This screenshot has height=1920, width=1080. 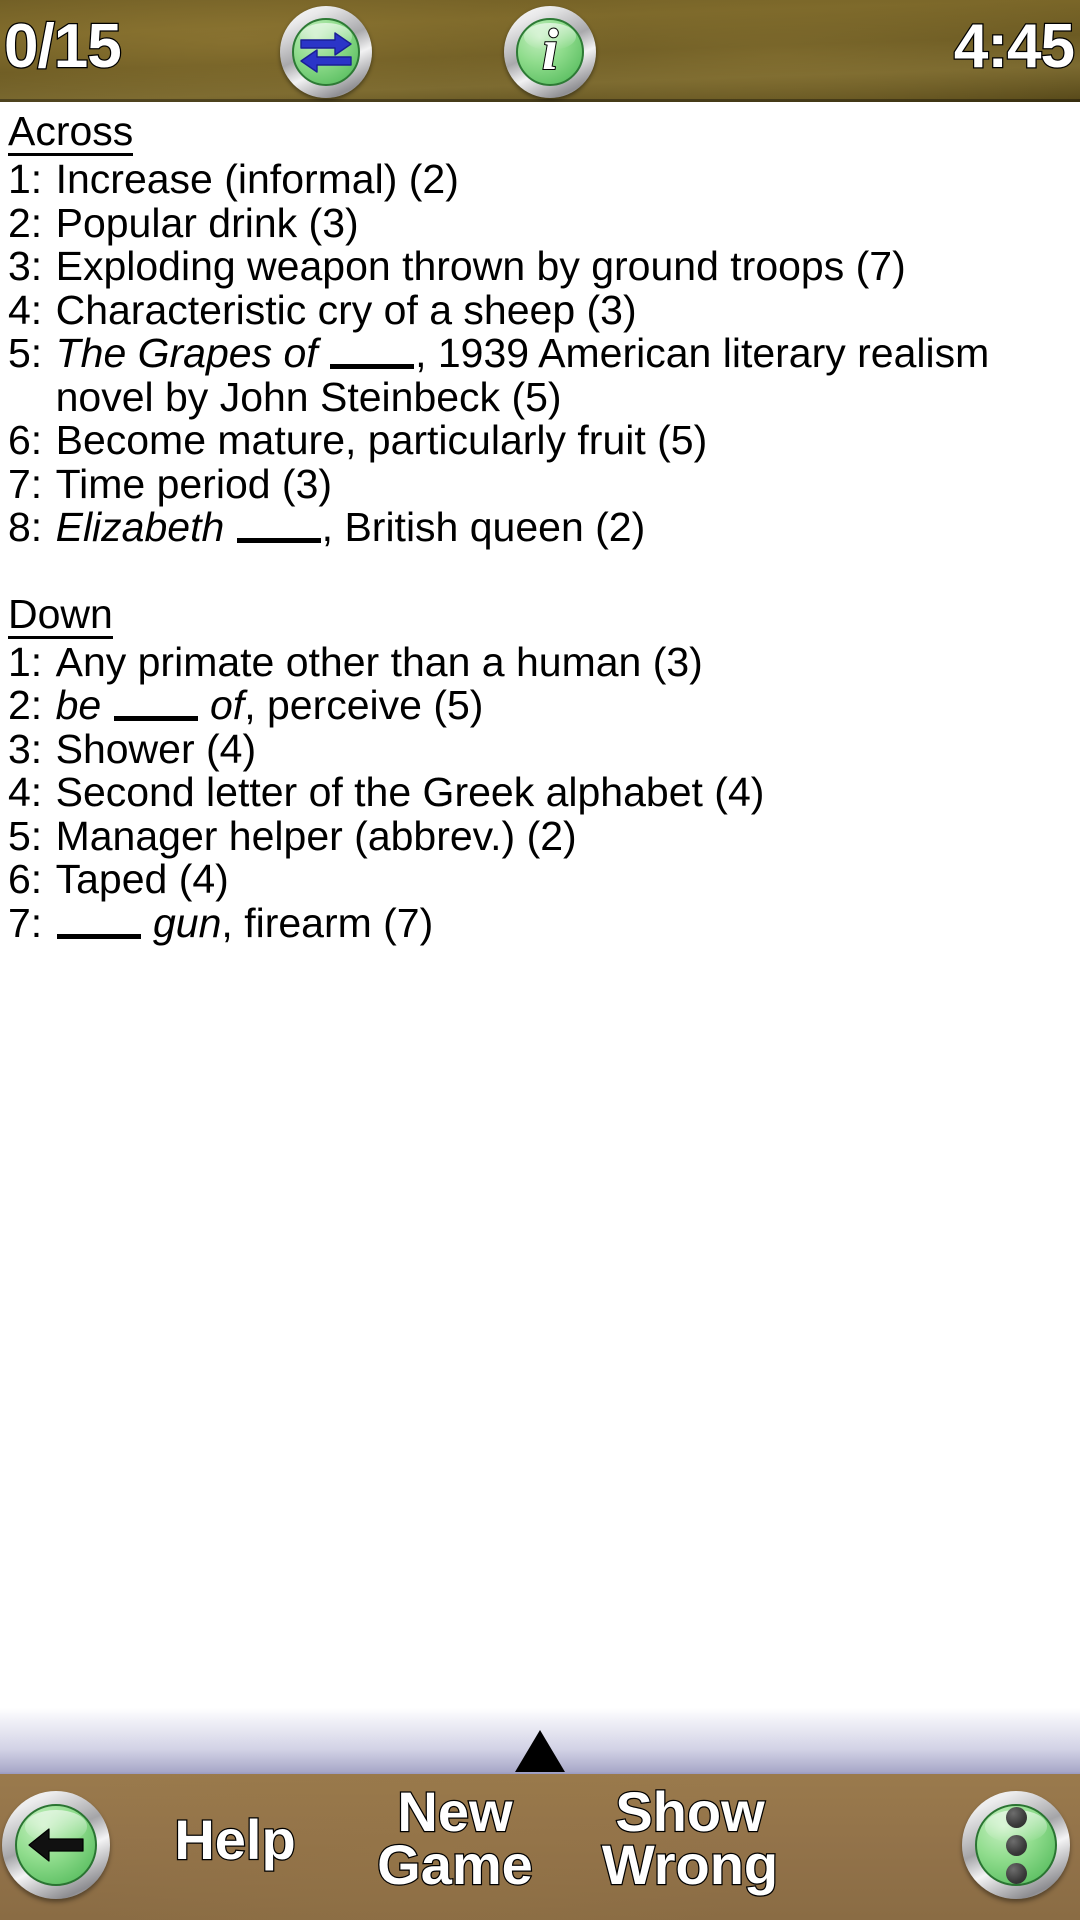 I want to click on clue-row-across-2: 2: Popular drink (3), so click(x=539, y=222).